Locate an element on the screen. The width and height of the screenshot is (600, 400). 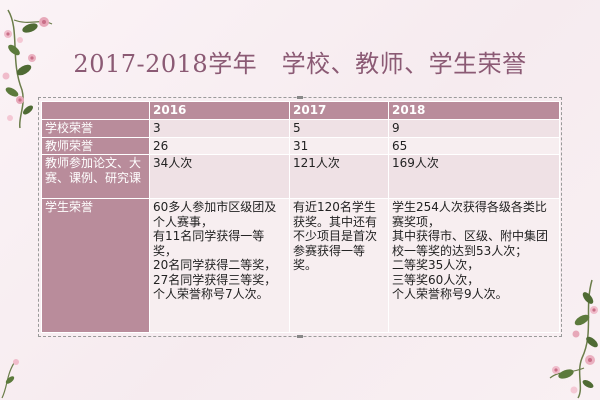
table-row: 学校荣誉 3 5 9 is located at coordinates (300, 128).